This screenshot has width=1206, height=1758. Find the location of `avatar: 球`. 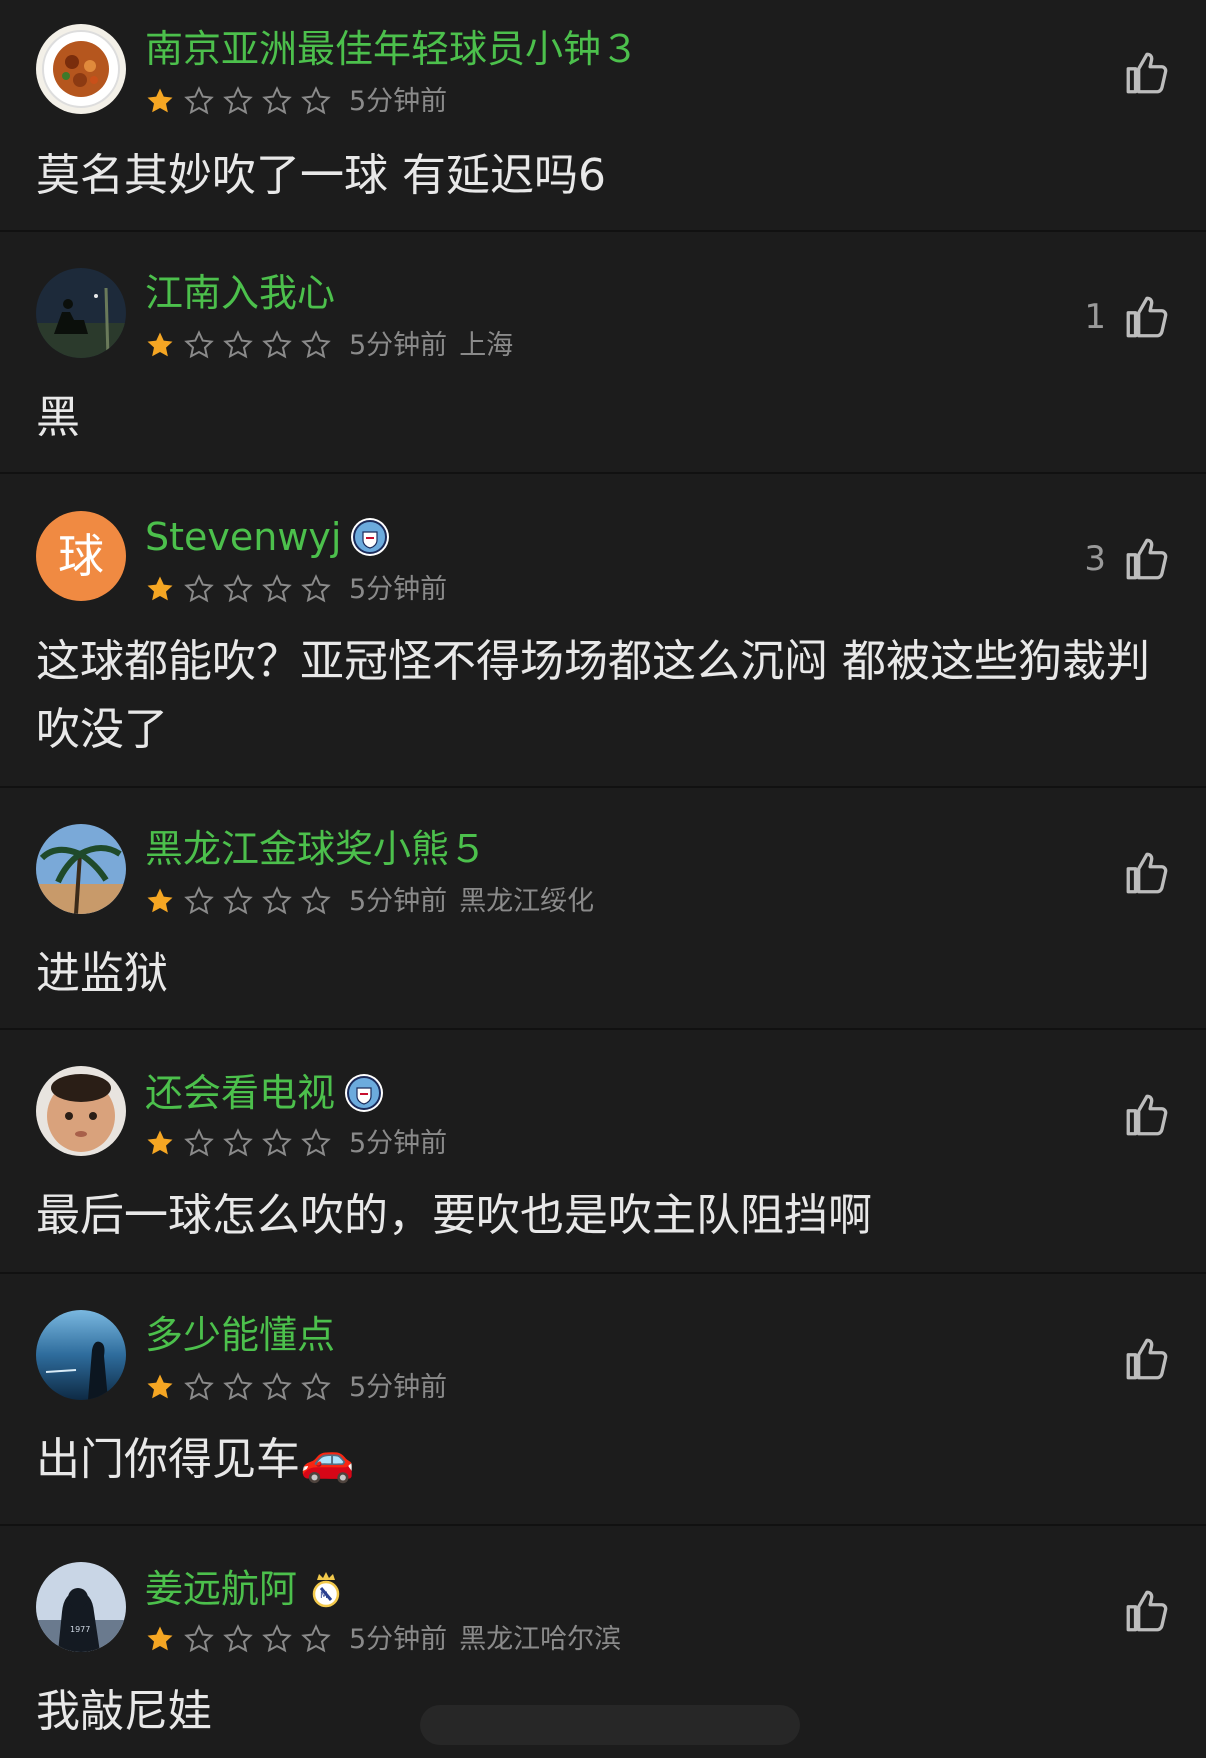

avatar: 球 is located at coordinates (81, 556).